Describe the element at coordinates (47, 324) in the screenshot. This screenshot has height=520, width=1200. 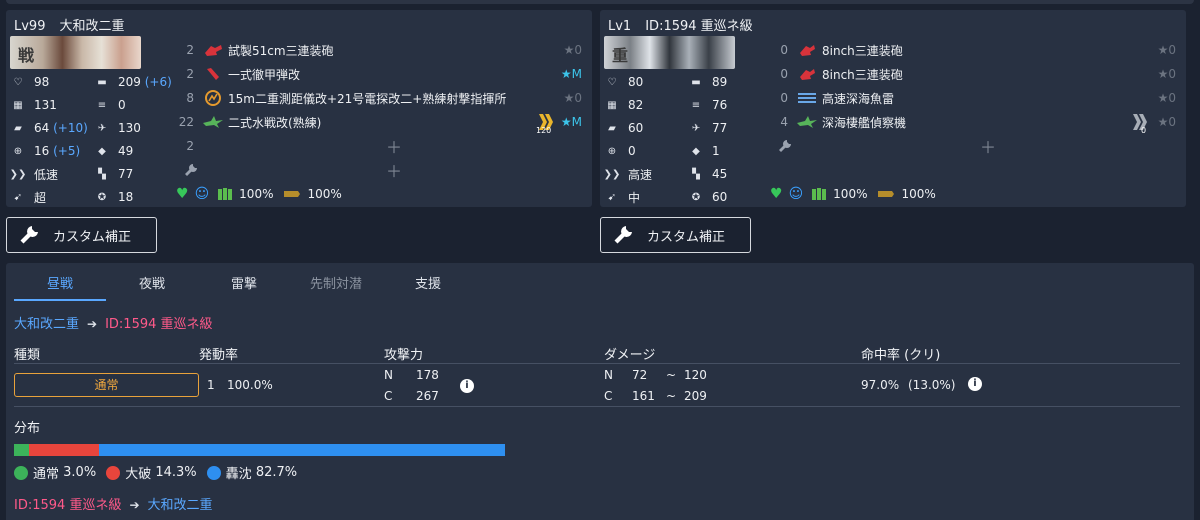
I see `route-from: 大和改二重` at that location.